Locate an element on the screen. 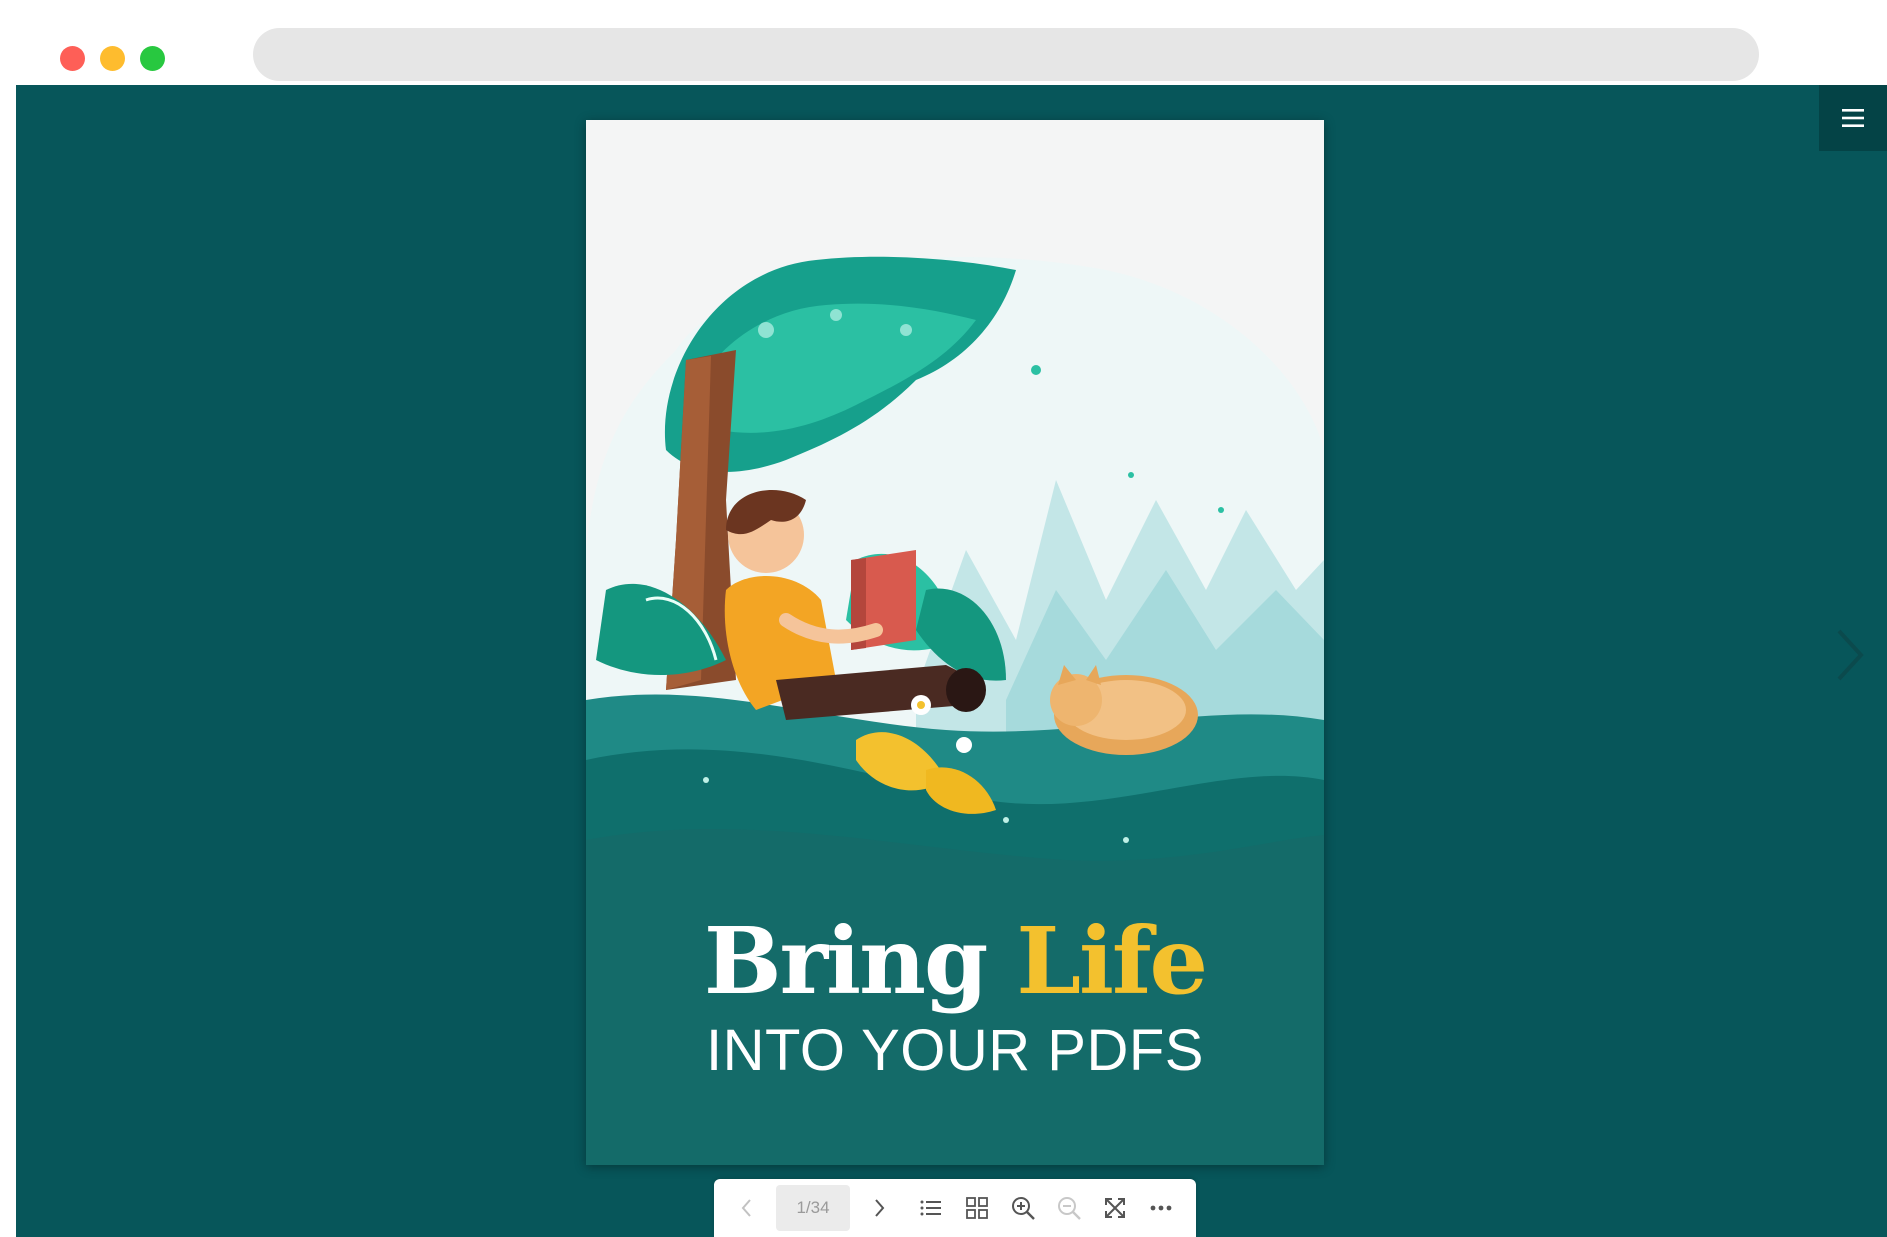 Image resolution: width=1887 pixels, height=1237 pixels. cover-title: Bring Life is located at coordinates (955, 961).